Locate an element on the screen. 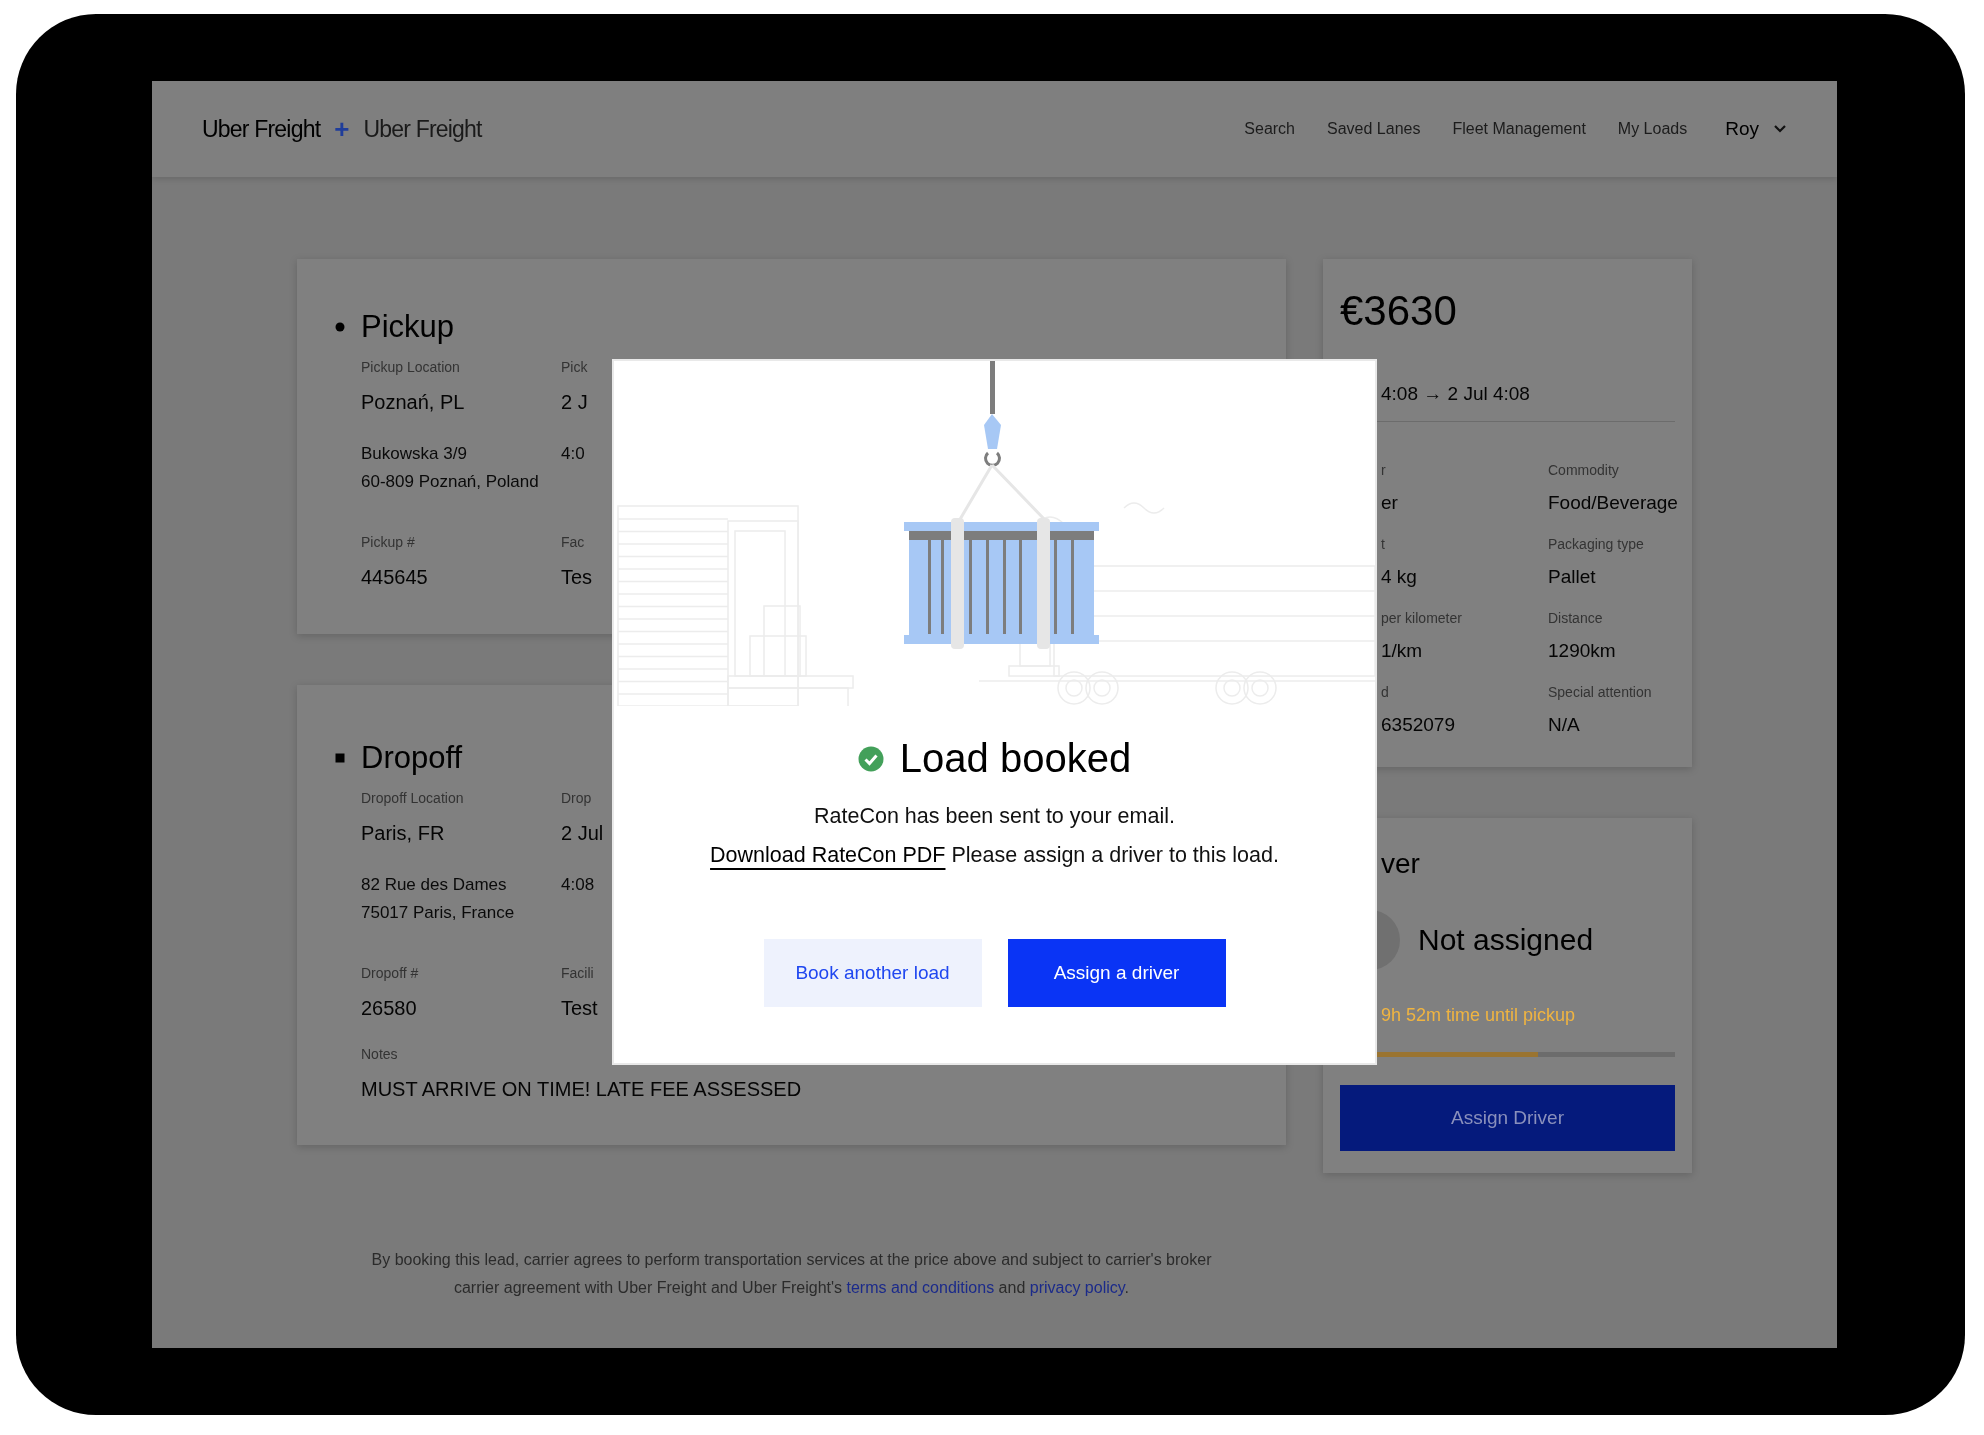 This screenshot has height=1435, width=1984. field-label: Dropoff # is located at coordinates (390, 974).